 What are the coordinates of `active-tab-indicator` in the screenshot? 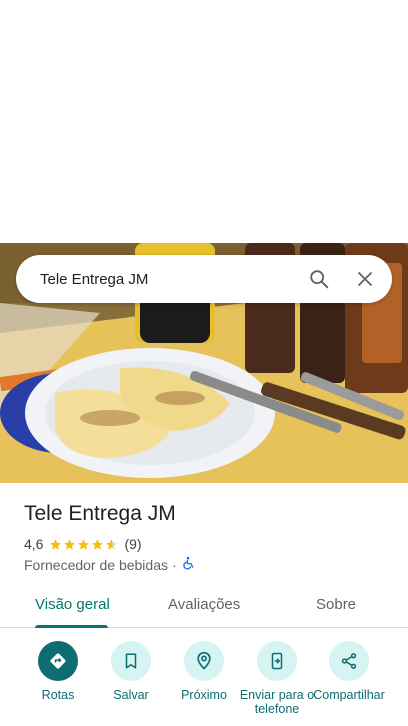 It's located at (71, 626).